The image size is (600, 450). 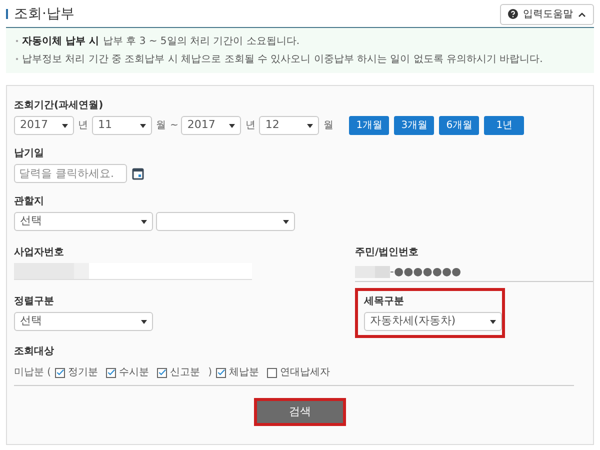 I want to click on tax-item-select: 자동차세(자동차), so click(x=433, y=321).